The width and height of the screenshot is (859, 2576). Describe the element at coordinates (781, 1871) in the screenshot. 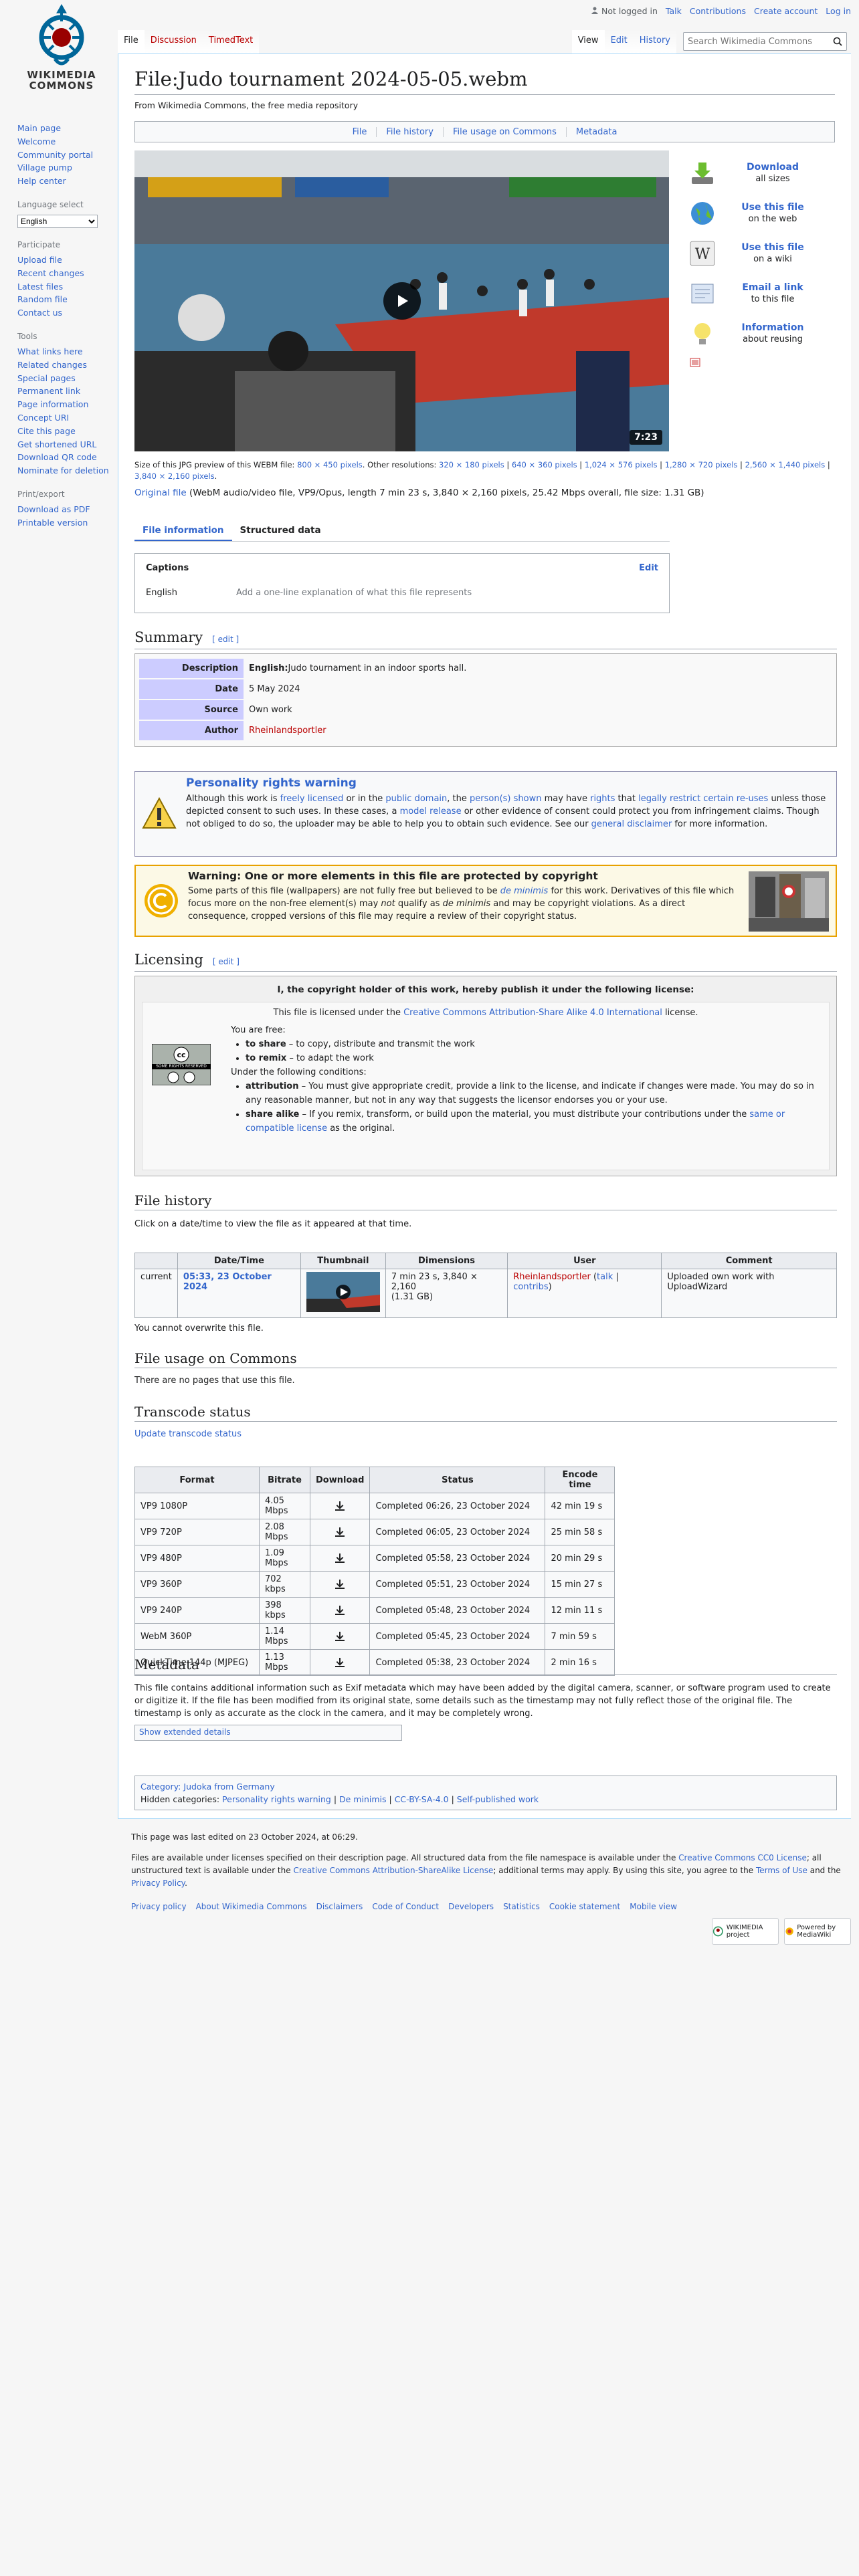

I see `terms-link: Terms of Use` at that location.